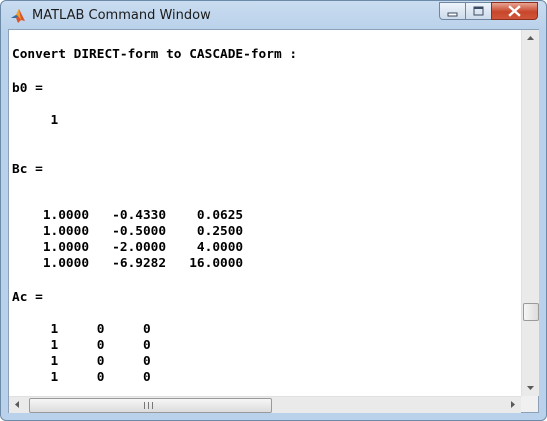 This screenshot has height=421, width=547. What do you see at coordinates (128, 263) in the screenshot?
I see `console-line: 1.0000 -6.9282 16.0000` at bounding box center [128, 263].